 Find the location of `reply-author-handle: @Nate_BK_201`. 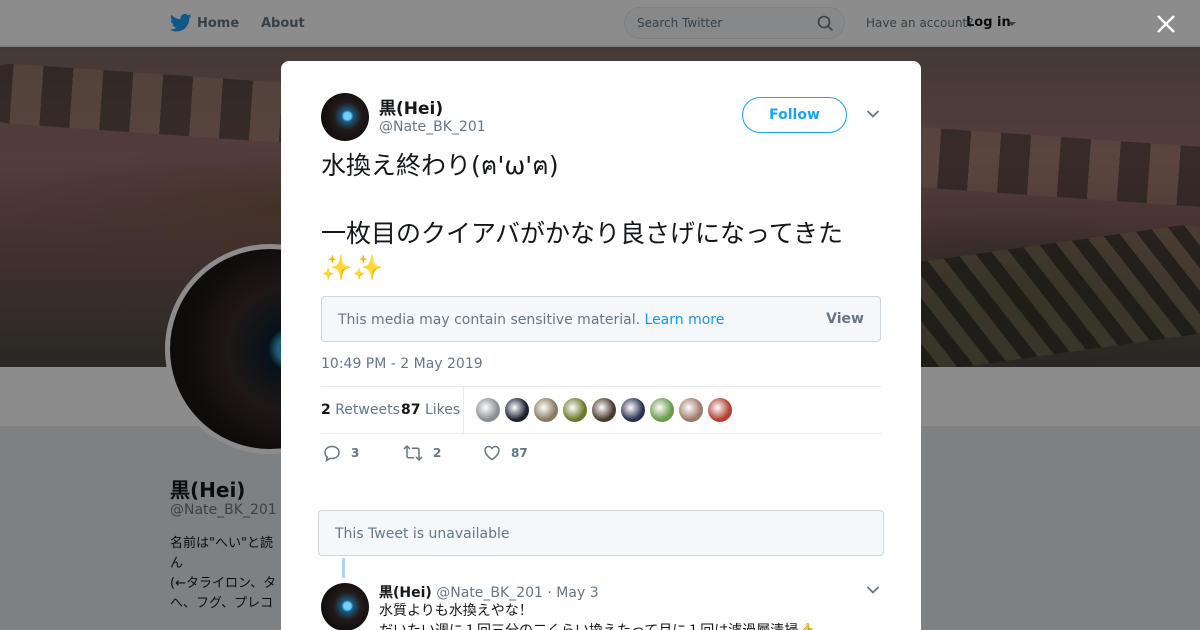

reply-author-handle: @Nate_BK_201 is located at coordinates (489, 593).